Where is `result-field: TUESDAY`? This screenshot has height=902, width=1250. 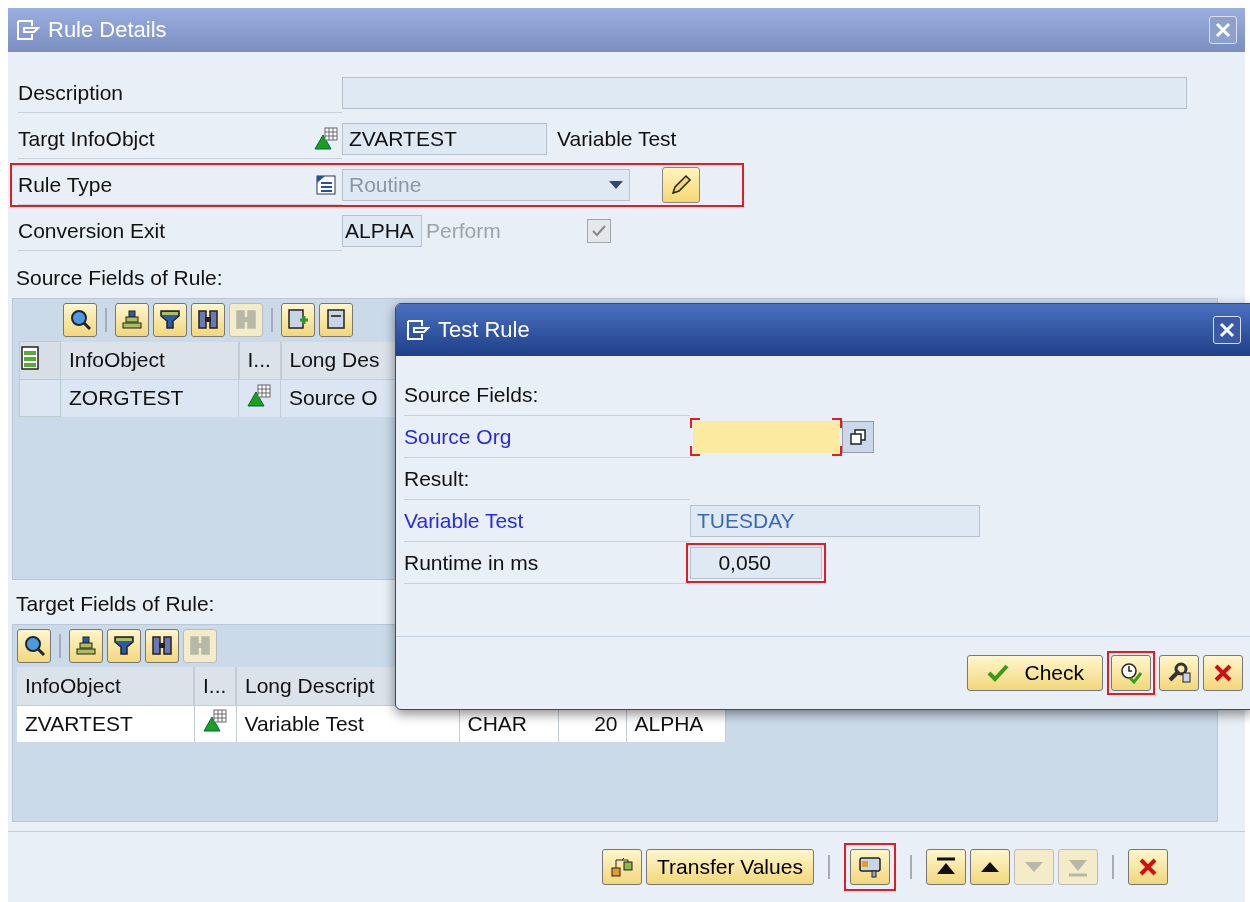
result-field: TUESDAY is located at coordinates (835, 521).